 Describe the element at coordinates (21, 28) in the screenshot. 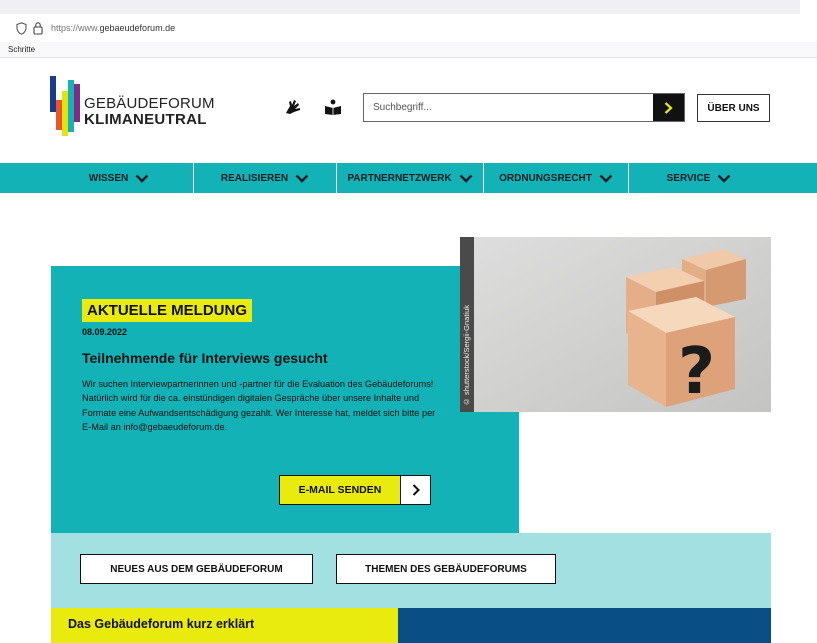

I see `tracking-shield-icon` at that location.